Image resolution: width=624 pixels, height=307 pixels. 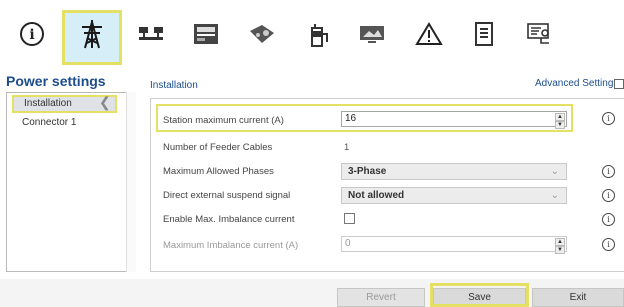 What do you see at coordinates (578, 297) in the screenshot?
I see `exit-button: Exit` at bounding box center [578, 297].